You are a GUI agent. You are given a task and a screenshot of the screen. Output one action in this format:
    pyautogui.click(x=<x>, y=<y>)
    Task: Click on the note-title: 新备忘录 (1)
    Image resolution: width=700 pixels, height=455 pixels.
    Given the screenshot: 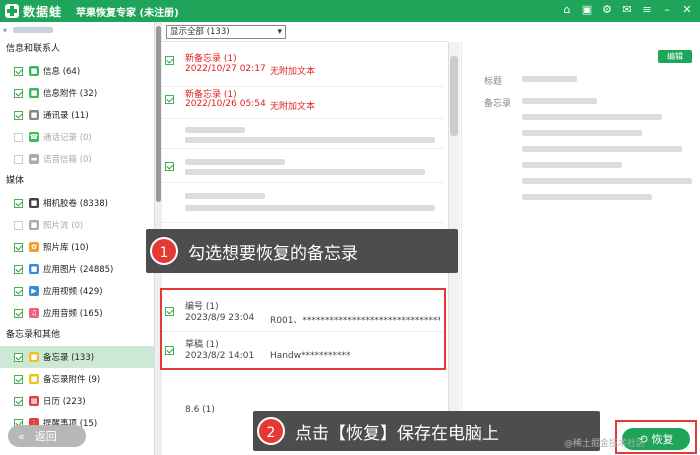 What is the action you would take?
    pyautogui.click(x=211, y=59)
    